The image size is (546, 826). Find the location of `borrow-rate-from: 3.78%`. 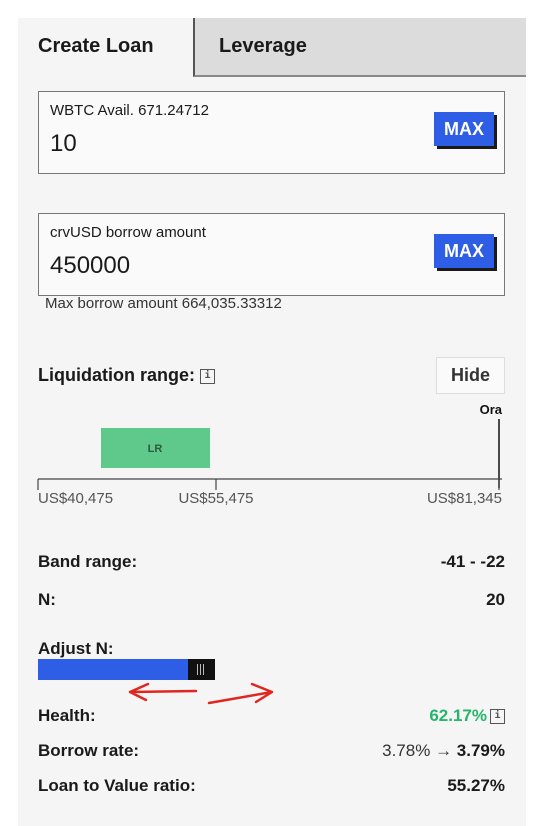

borrow-rate-from: 3.78% is located at coordinates (406, 750).